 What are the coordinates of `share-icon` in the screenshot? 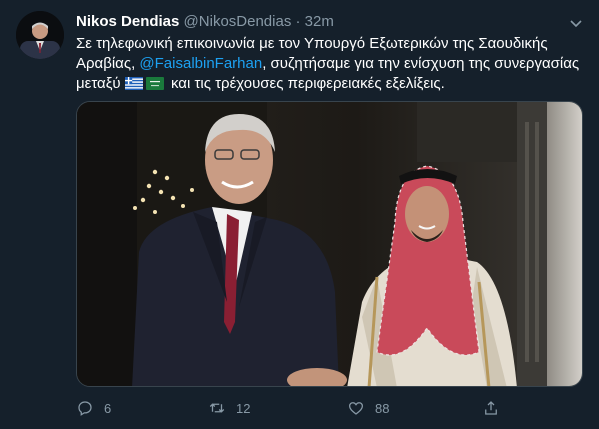 It's located at (491, 408).